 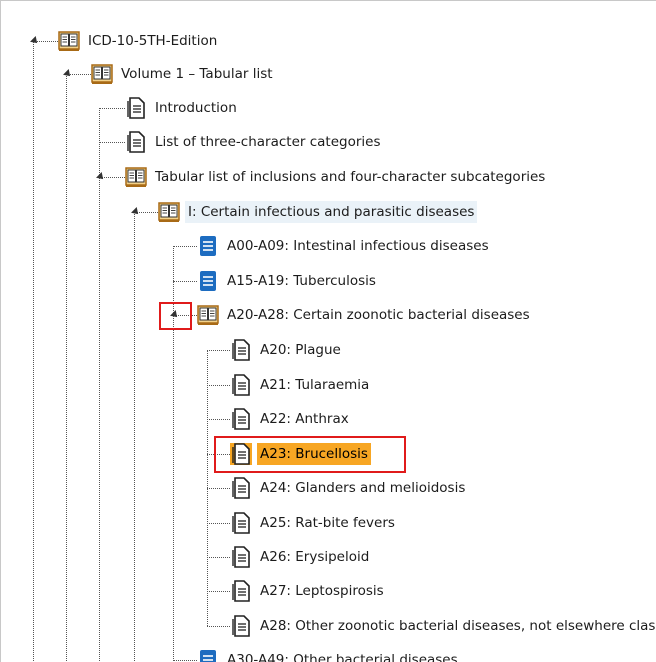 What do you see at coordinates (300, 350) in the screenshot?
I see `tree-node-label: A20: Plague` at bounding box center [300, 350].